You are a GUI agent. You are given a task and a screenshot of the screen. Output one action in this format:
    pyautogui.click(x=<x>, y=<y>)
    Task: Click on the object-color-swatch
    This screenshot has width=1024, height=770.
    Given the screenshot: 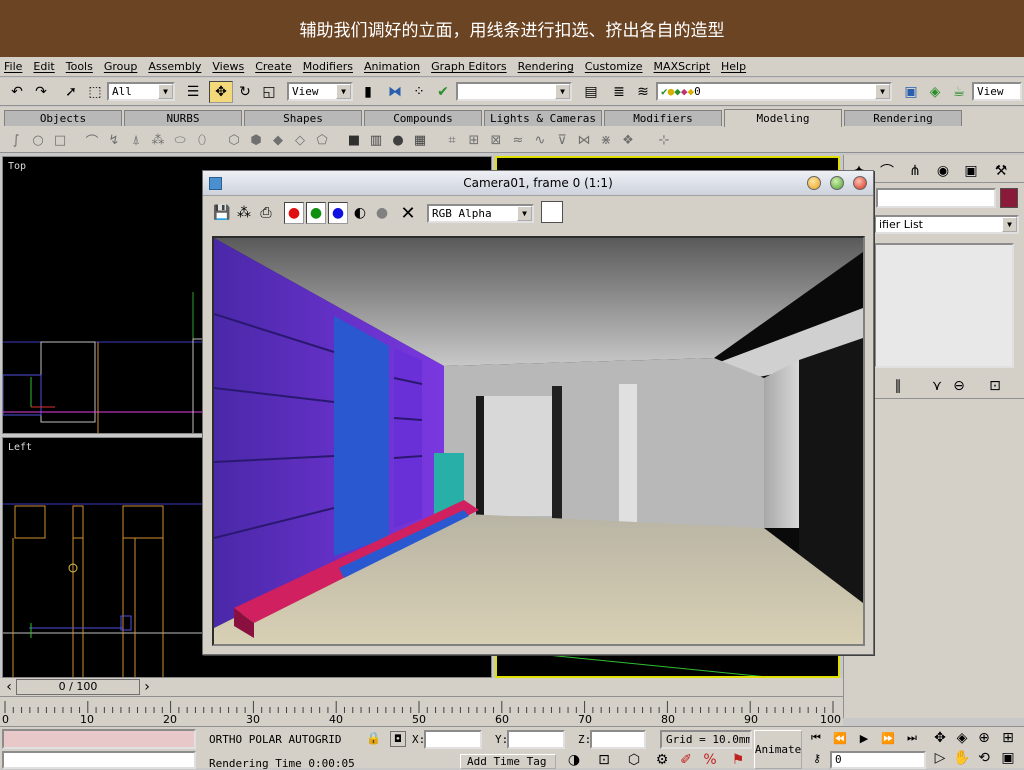 What is the action you would take?
    pyautogui.click(x=1009, y=198)
    